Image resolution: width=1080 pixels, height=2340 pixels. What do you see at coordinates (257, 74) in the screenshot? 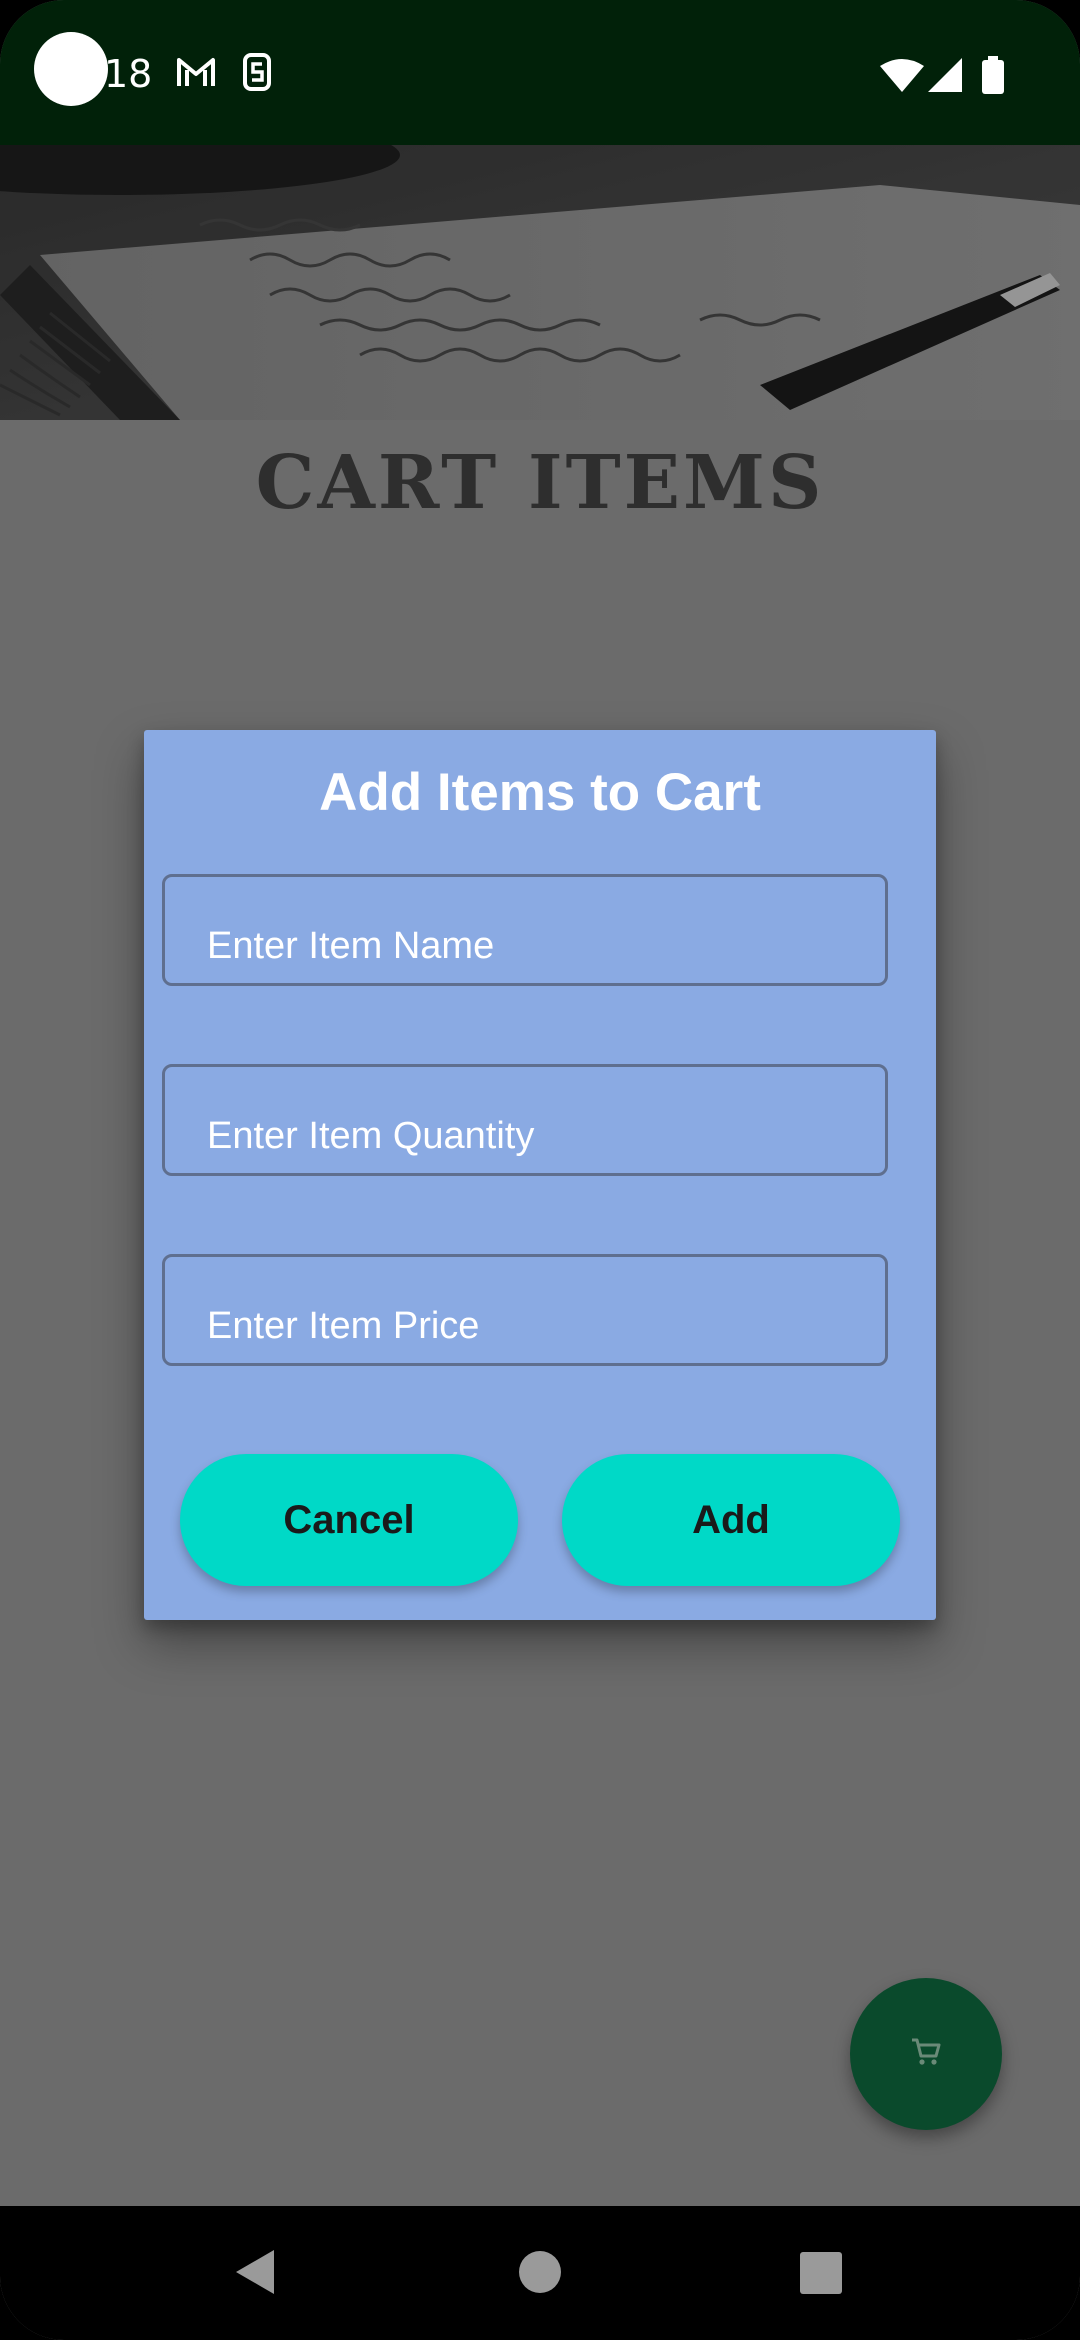
I see `notification-s-icon` at bounding box center [257, 74].